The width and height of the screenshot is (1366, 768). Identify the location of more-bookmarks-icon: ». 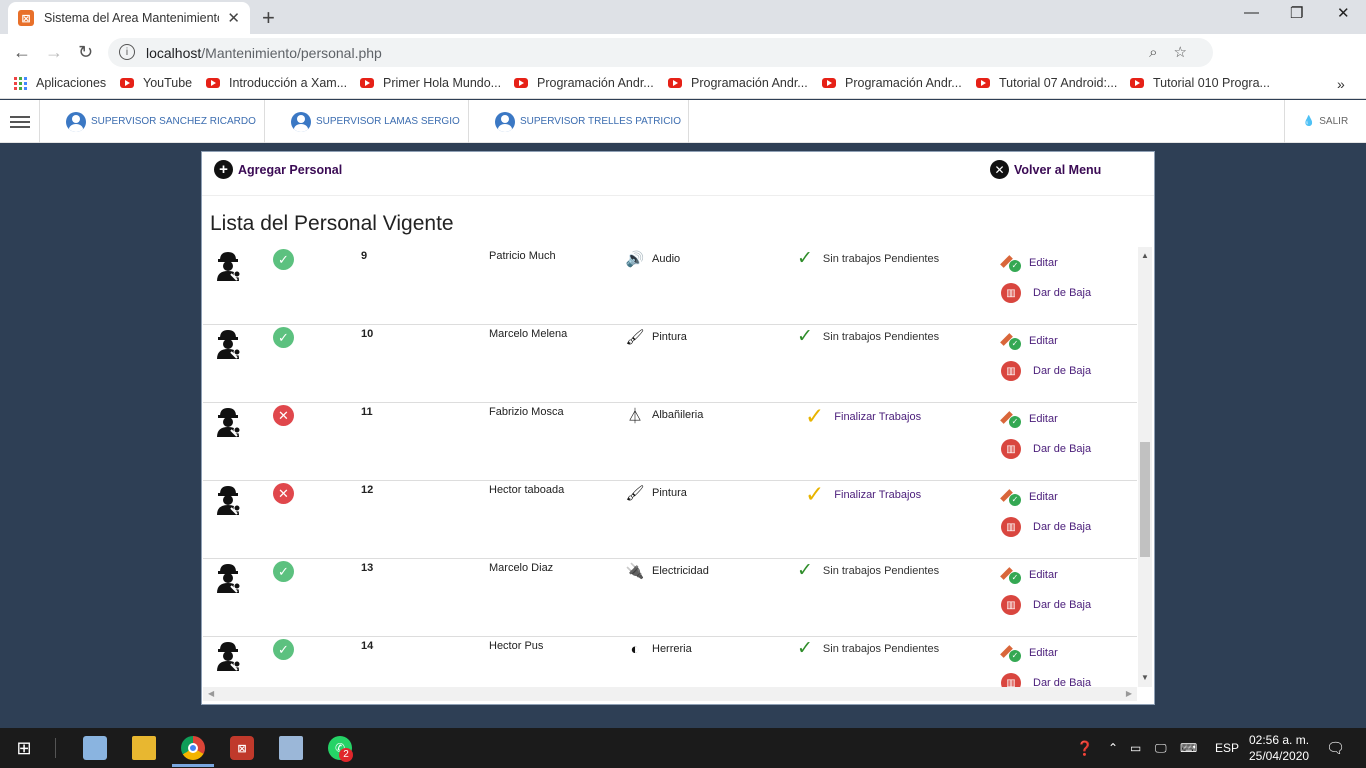
(1341, 84).